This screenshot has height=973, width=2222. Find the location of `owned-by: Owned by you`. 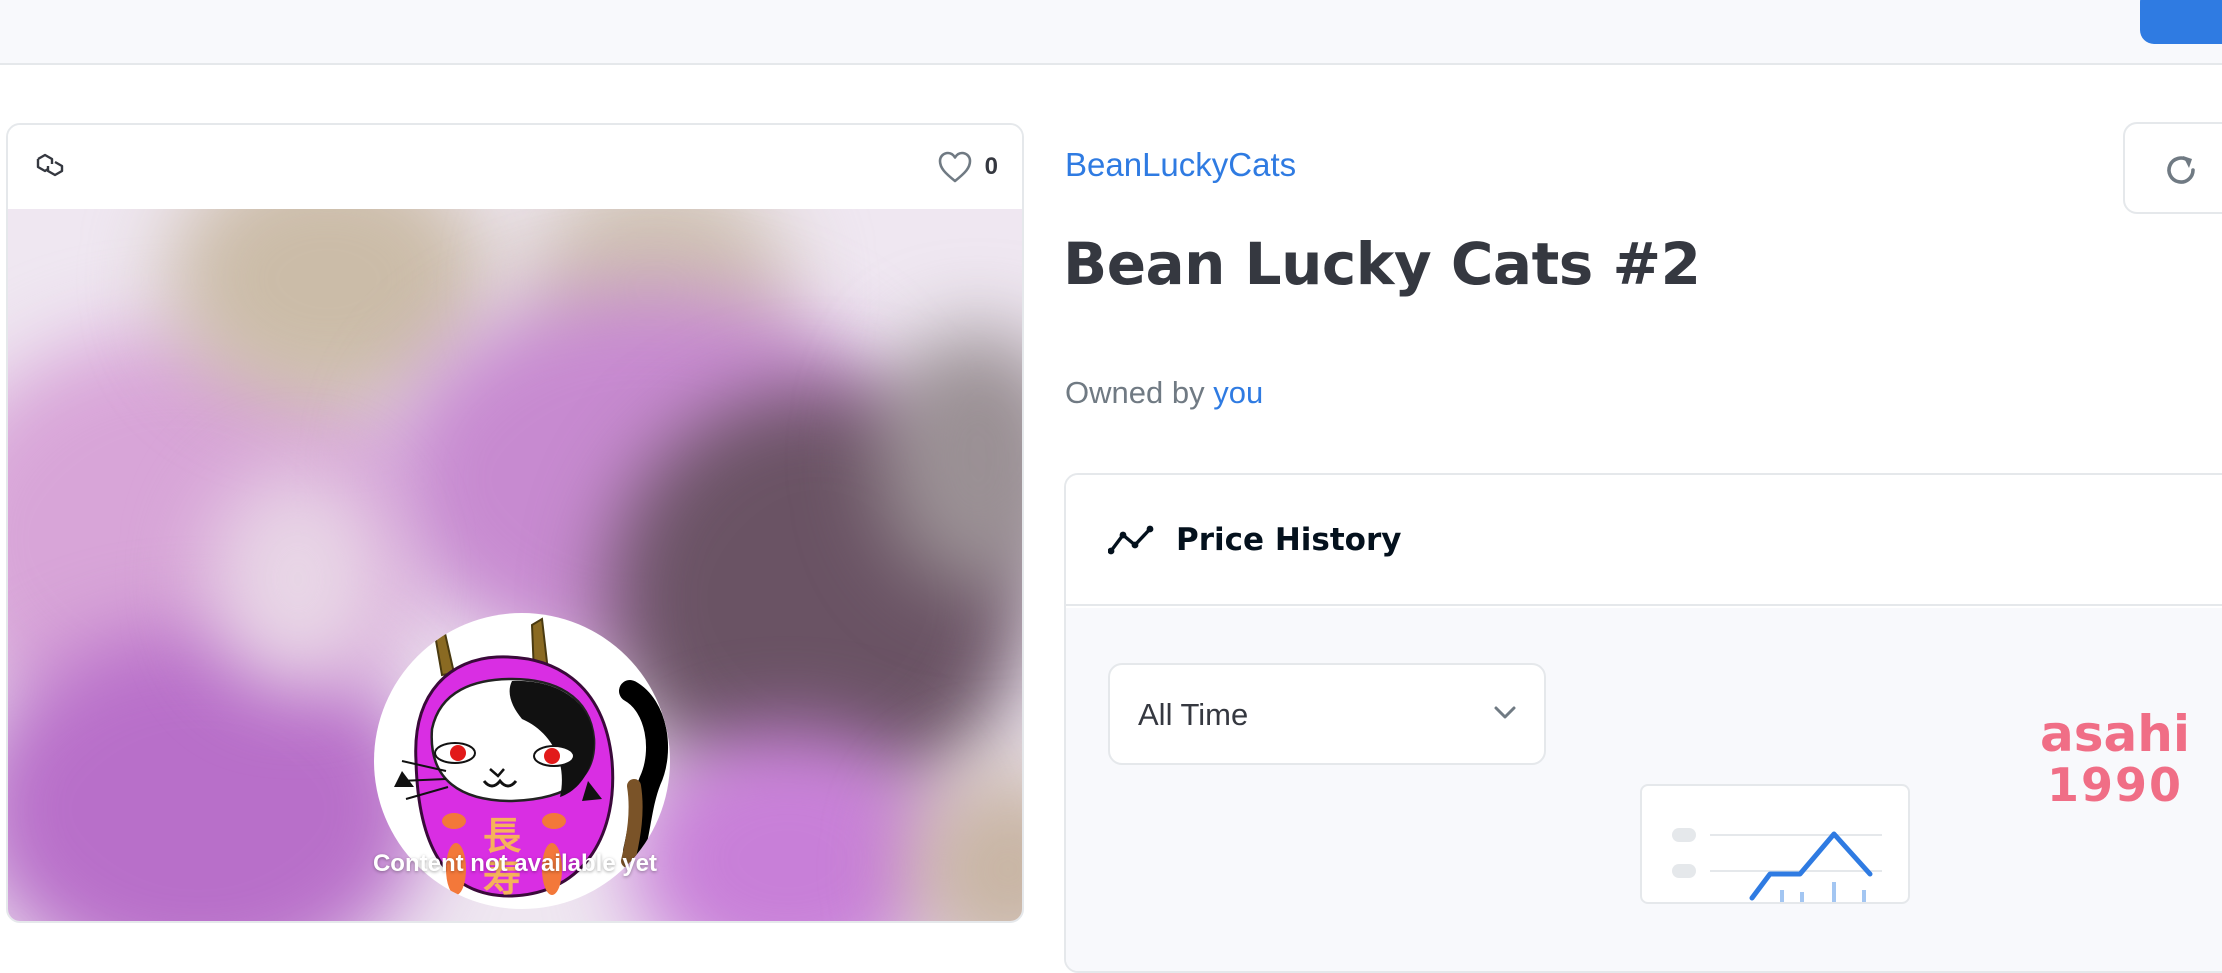

owned-by: Owned by you is located at coordinates (1164, 393).